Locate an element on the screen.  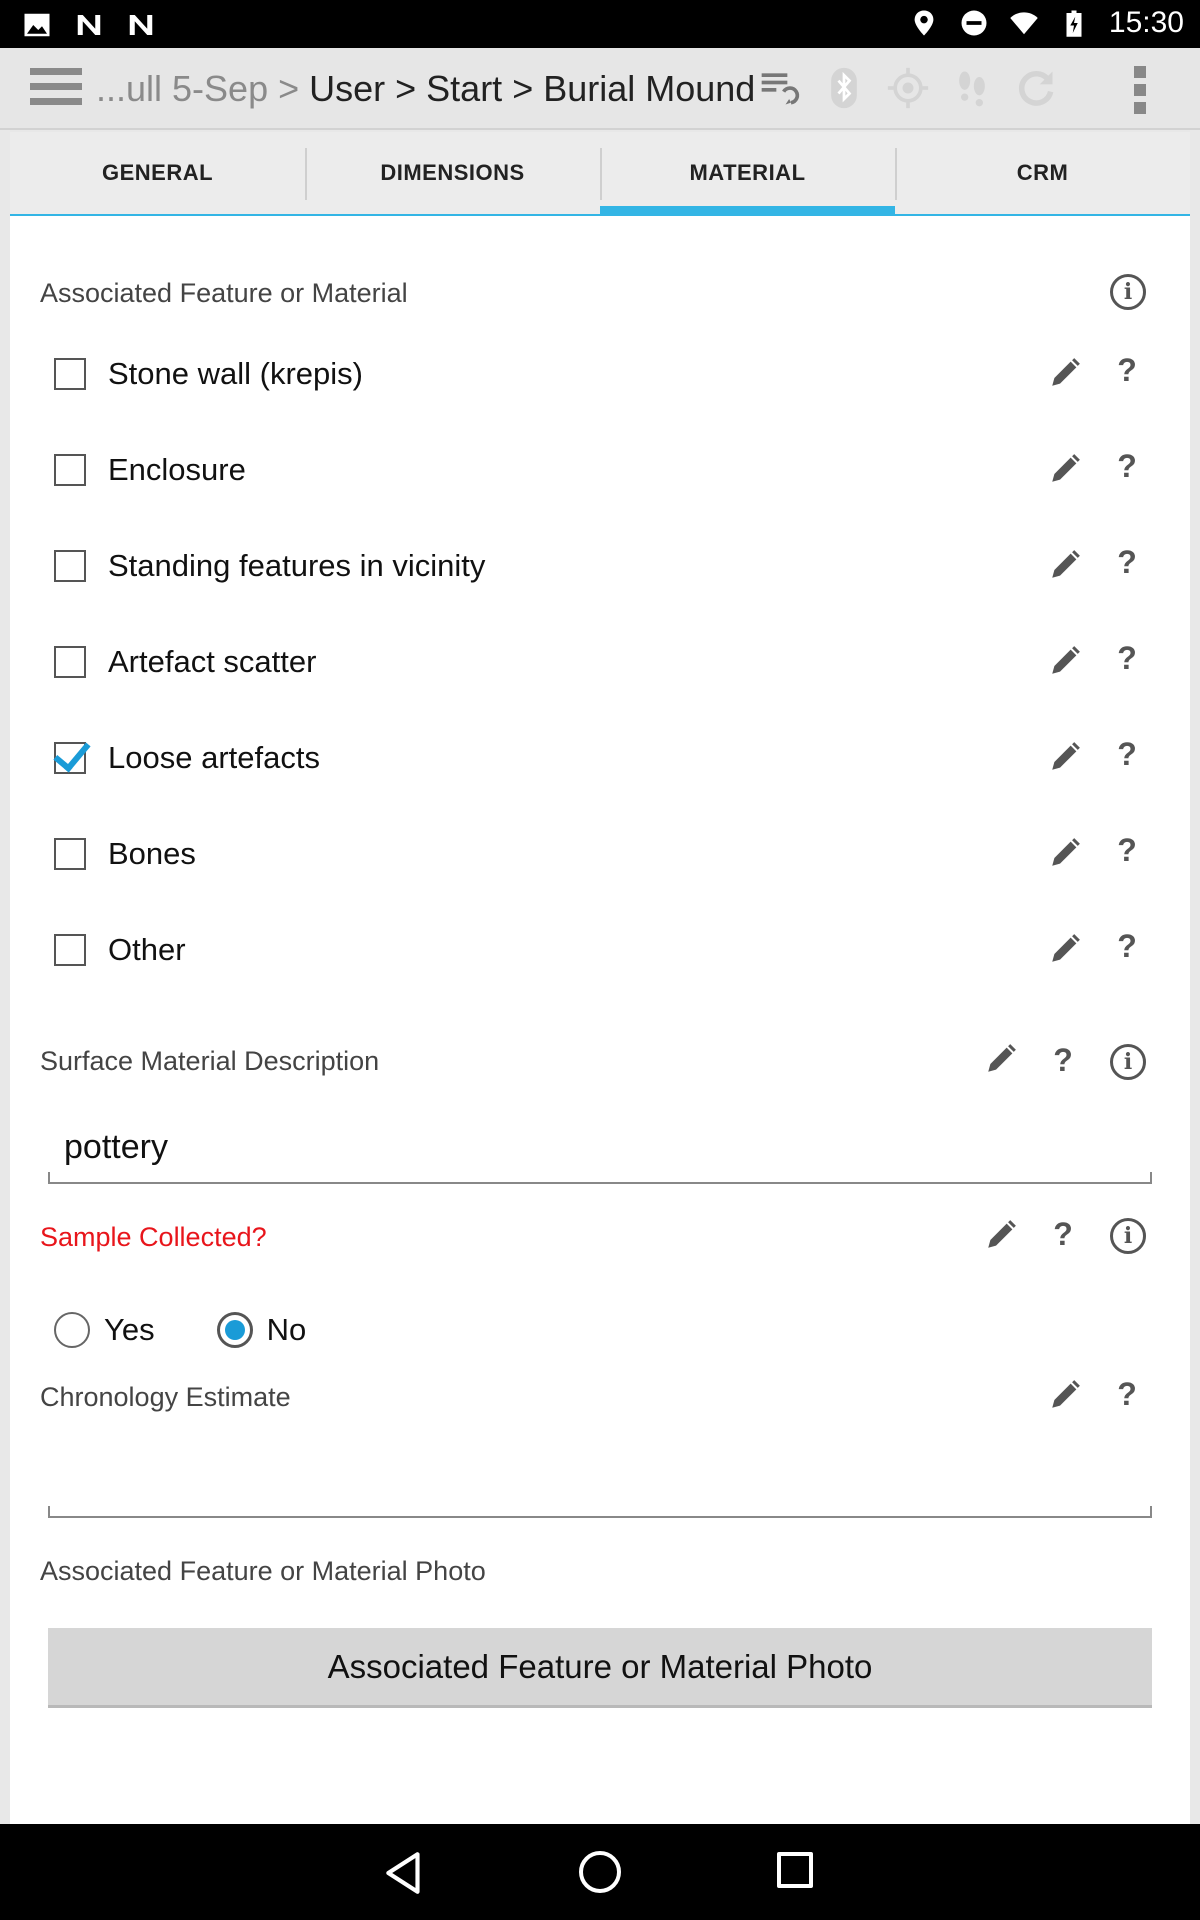
associated-option-row: Artefact scatter is located at coordinates (604, 662).